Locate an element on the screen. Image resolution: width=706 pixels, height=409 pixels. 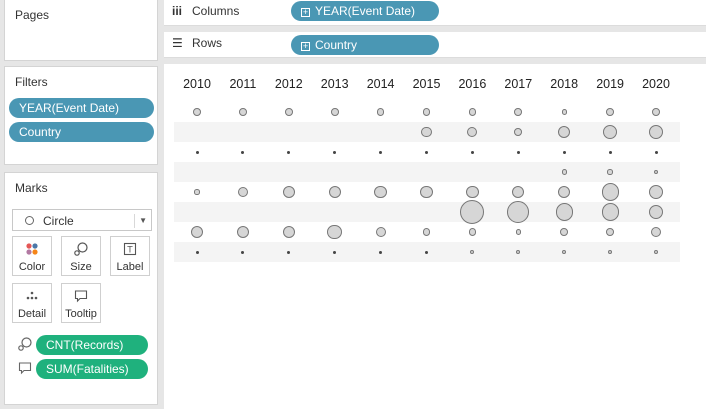
year-header-2013: 2013 is located at coordinates (335, 84).